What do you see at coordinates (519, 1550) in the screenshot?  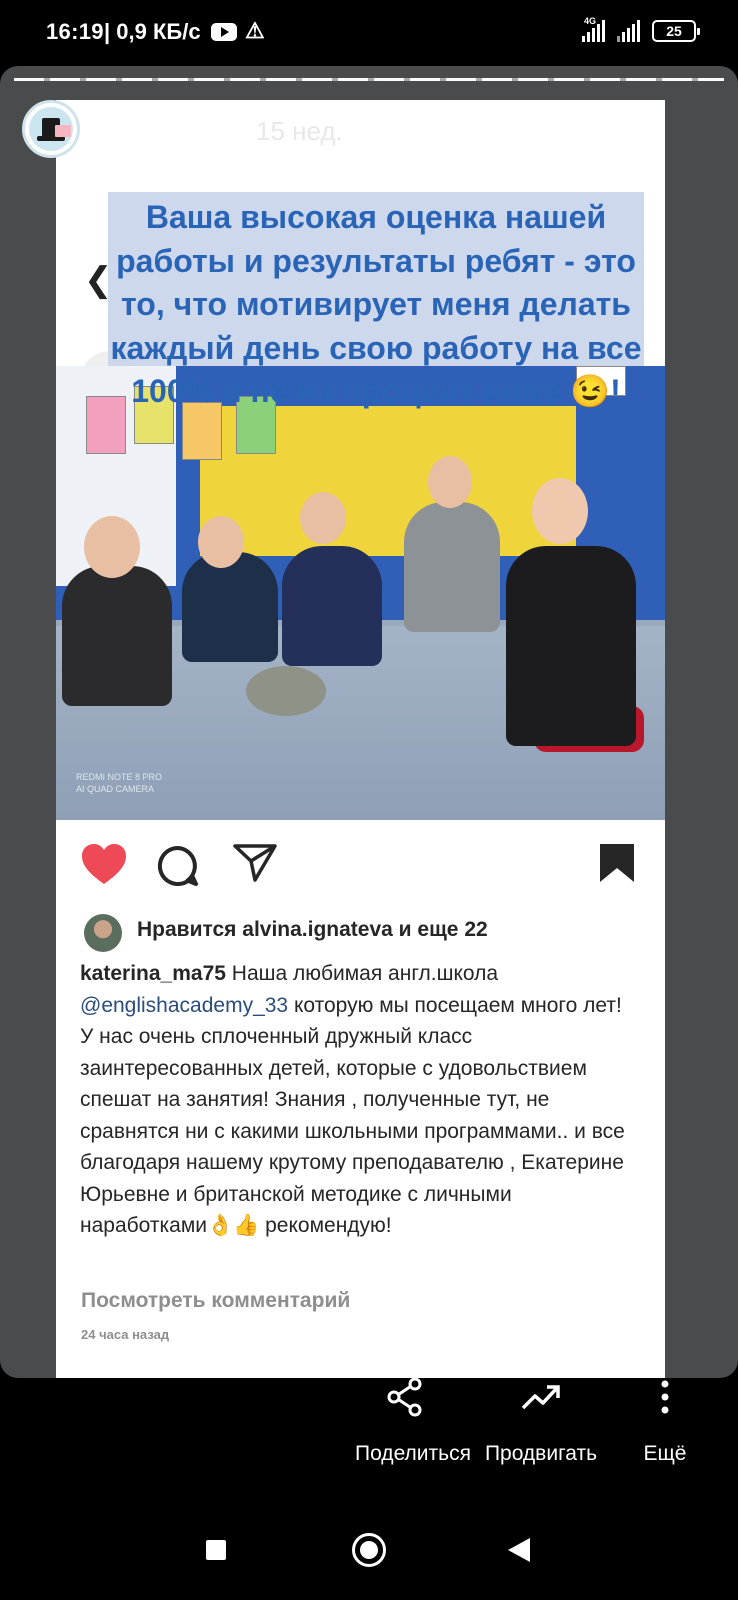 I see `back-icon` at bounding box center [519, 1550].